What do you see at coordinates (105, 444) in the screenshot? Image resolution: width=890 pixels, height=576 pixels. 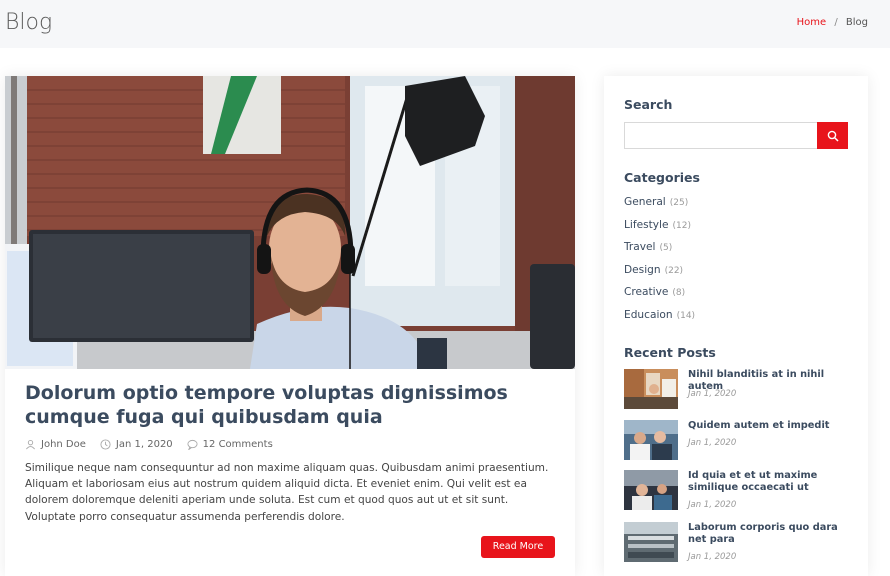 I see `clock-icon` at bounding box center [105, 444].